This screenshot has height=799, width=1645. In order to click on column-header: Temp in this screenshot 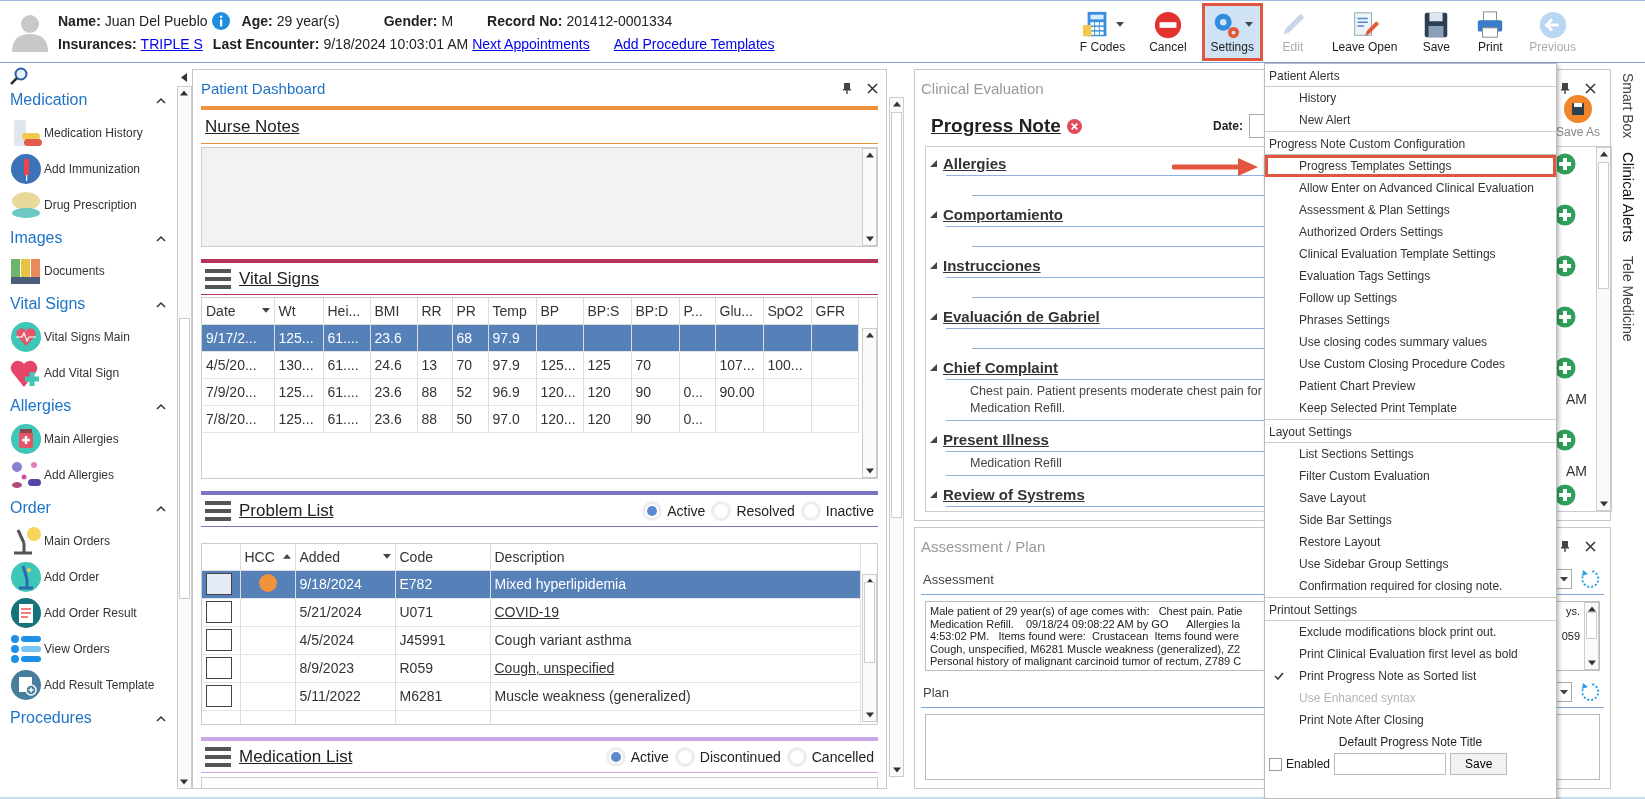, I will do `click(512, 311)`.